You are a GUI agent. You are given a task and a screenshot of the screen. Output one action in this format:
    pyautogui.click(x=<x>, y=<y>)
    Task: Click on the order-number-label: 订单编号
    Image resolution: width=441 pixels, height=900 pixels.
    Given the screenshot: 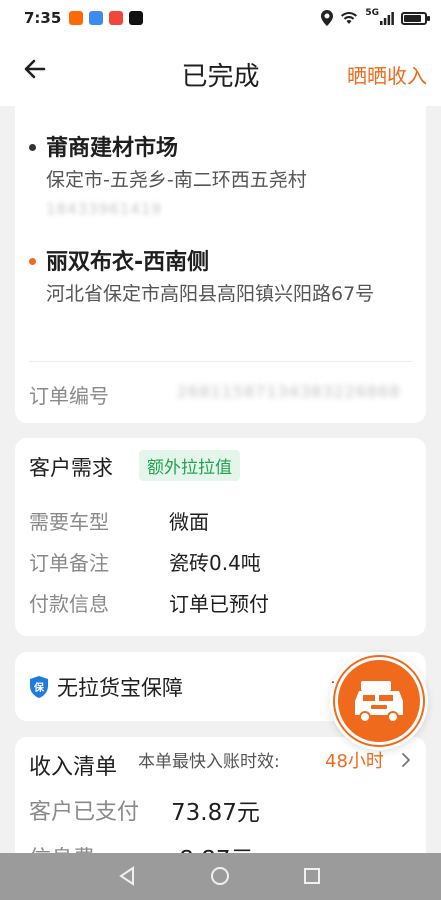 What is the action you would take?
    pyautogui.click(x=69, y=396)
    